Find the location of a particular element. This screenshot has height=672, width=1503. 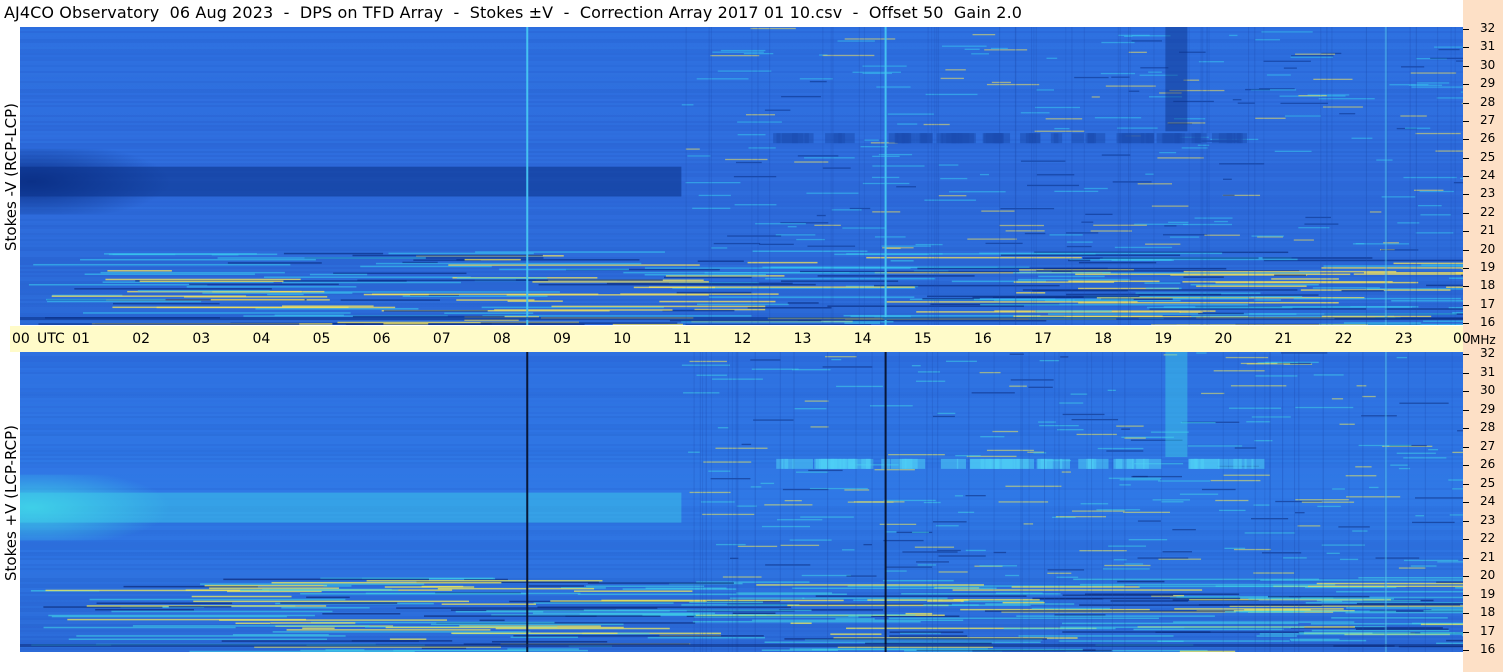

frequency-tick-label: 16 is located at coordinates (1488, 322).